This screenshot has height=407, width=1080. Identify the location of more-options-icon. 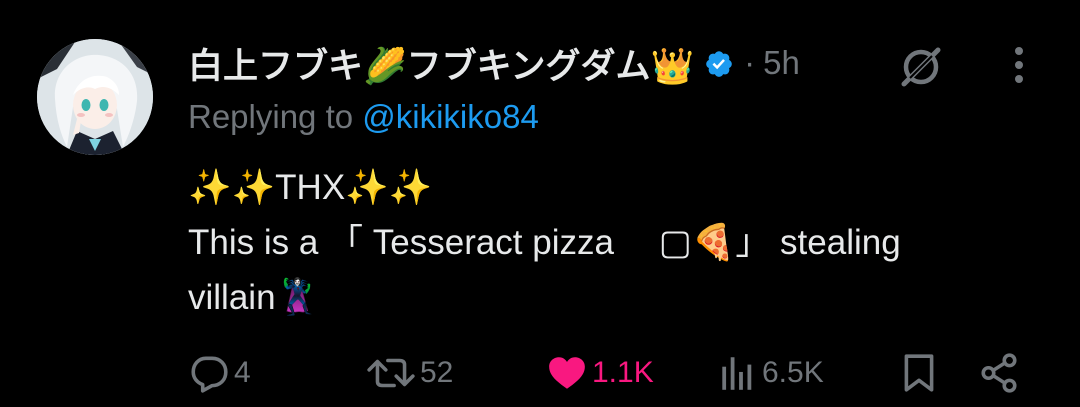
(1019, 65).